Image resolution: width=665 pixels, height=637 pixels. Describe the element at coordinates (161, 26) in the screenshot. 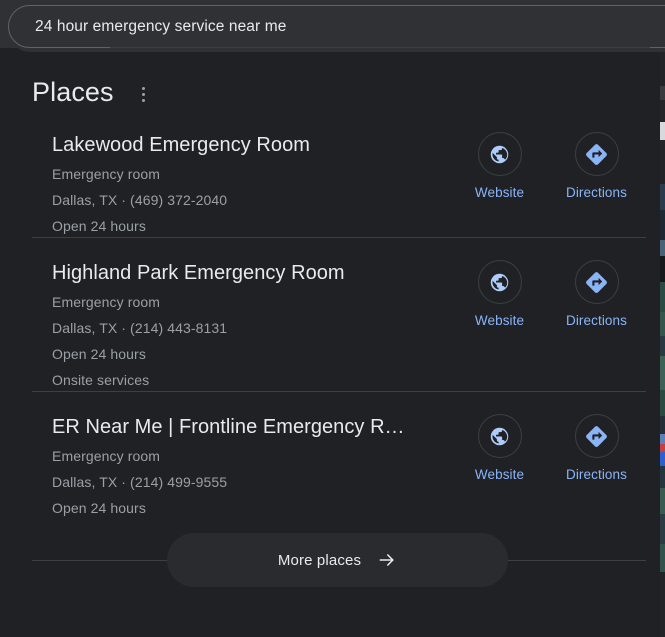

I see `search-query-text: 24 hour emergency service near me` at that location.